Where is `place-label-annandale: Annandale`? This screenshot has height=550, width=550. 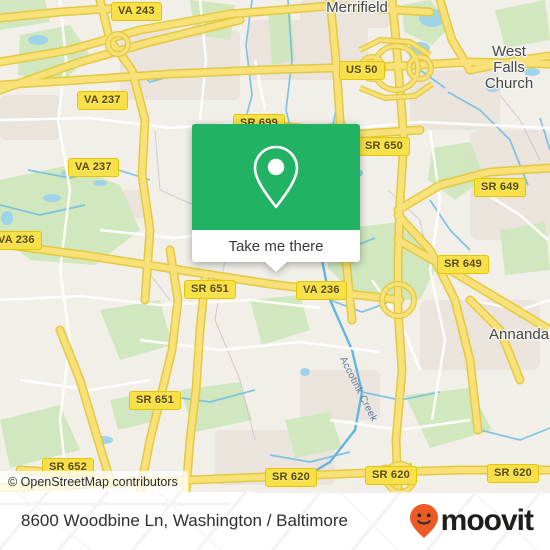 place-label-annandale: Annandale is located at coordinates (519, 334).